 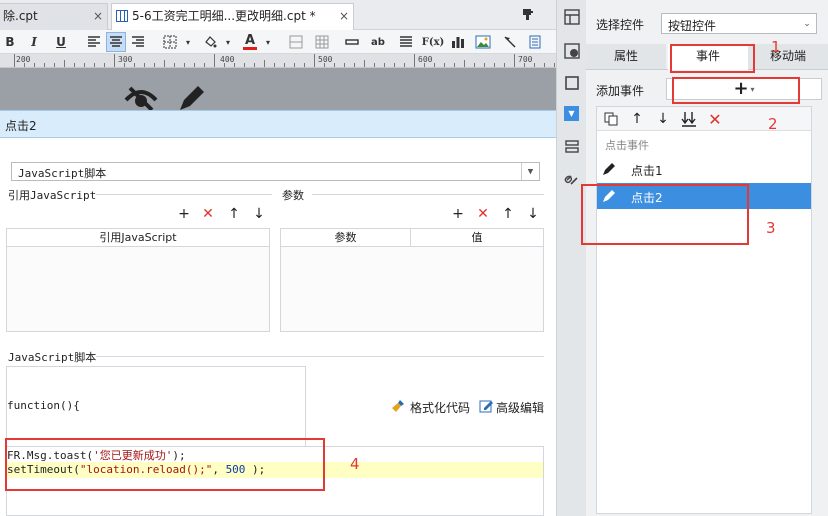 I want to click on format-code-button: 格式化代码, so click(x=440, y=407).